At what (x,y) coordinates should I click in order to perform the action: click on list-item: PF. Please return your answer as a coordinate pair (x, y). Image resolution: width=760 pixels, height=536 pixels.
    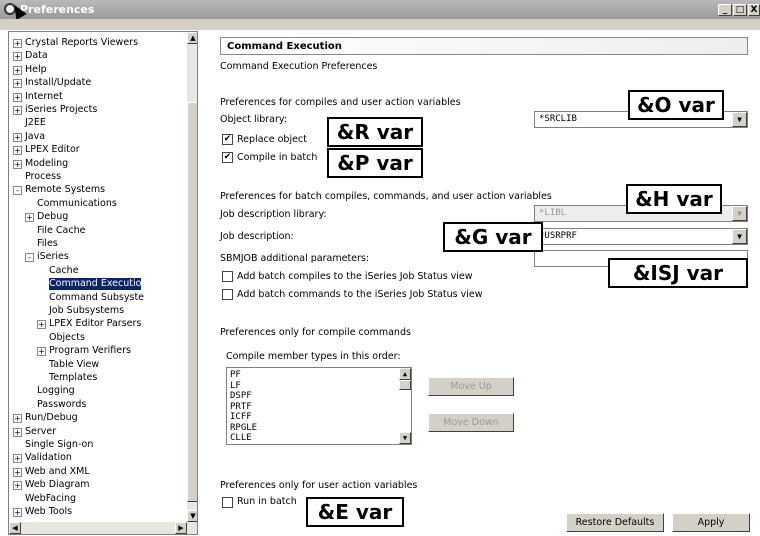
    Looking at the image, I should click on (235, 375).